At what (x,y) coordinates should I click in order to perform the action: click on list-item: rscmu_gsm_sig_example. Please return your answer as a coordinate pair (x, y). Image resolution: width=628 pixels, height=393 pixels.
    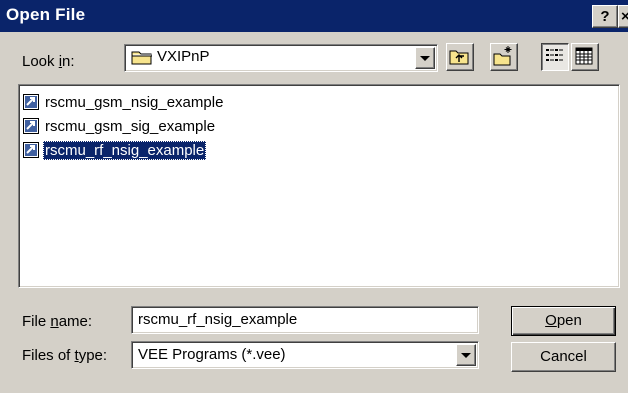
    Looking at the image, I should click on (120, 126).